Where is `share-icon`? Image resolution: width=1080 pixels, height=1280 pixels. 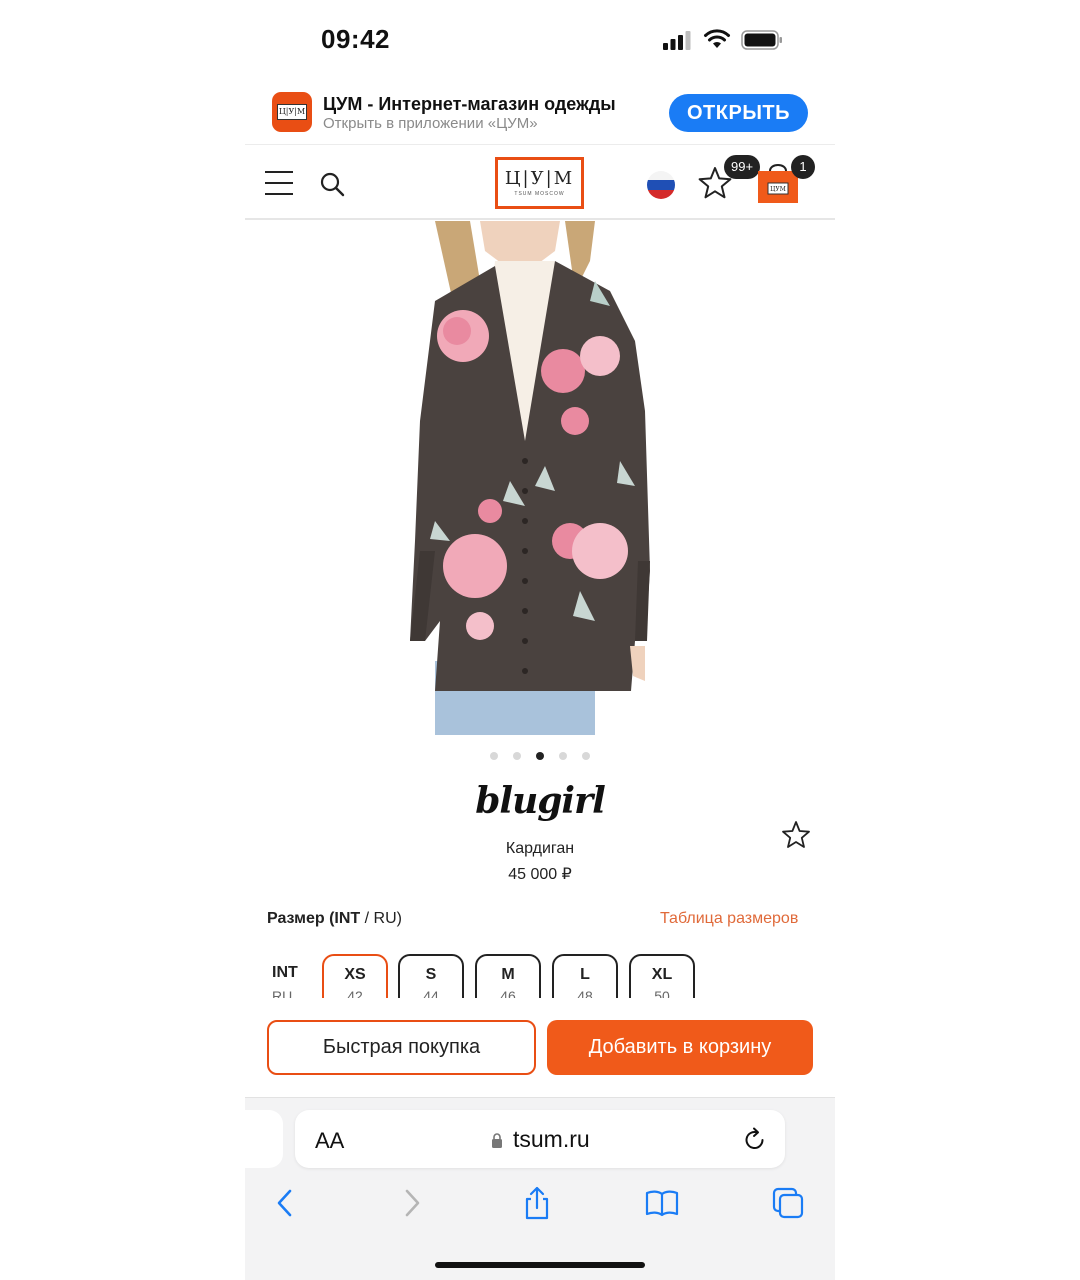 share-icon is located at coordinates (537, 1203).